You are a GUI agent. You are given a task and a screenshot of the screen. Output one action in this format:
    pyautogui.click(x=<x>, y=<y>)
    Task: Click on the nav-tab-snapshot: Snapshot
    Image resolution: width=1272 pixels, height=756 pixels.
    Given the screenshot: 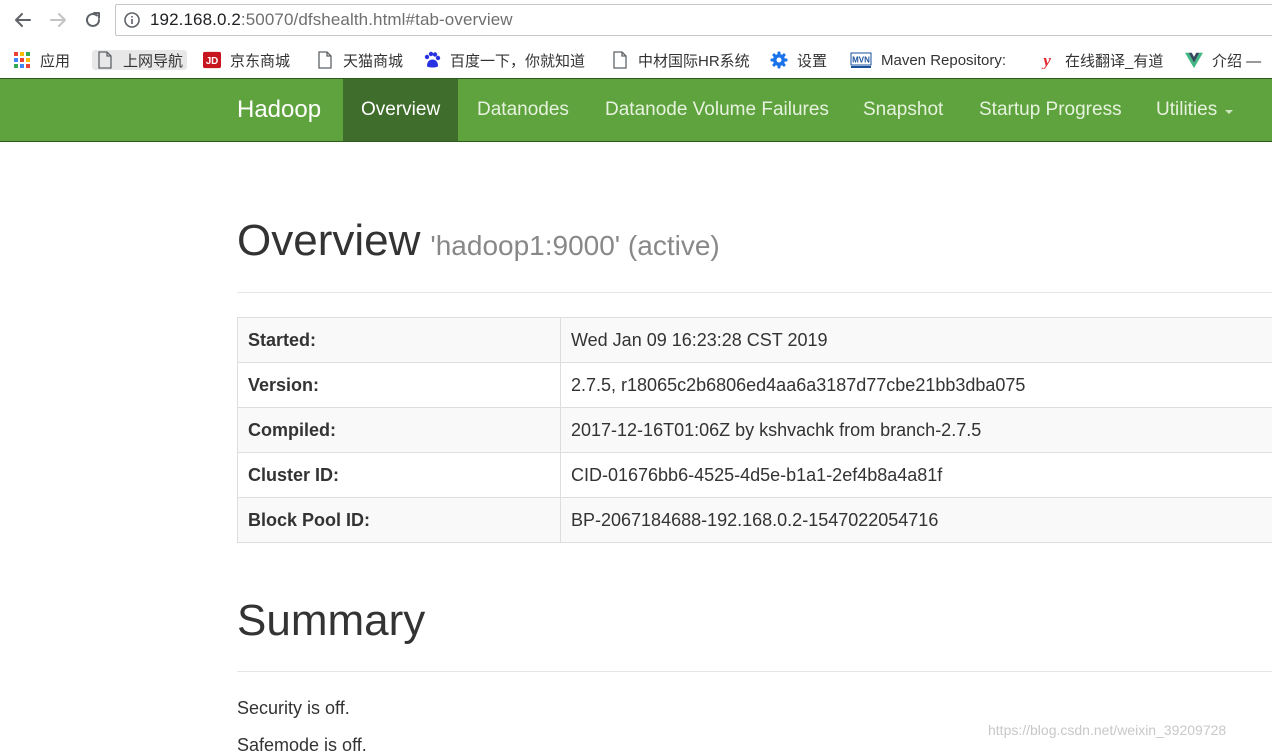 What is the action you would take?
    pyautogui.click(x=903, y=110)
    